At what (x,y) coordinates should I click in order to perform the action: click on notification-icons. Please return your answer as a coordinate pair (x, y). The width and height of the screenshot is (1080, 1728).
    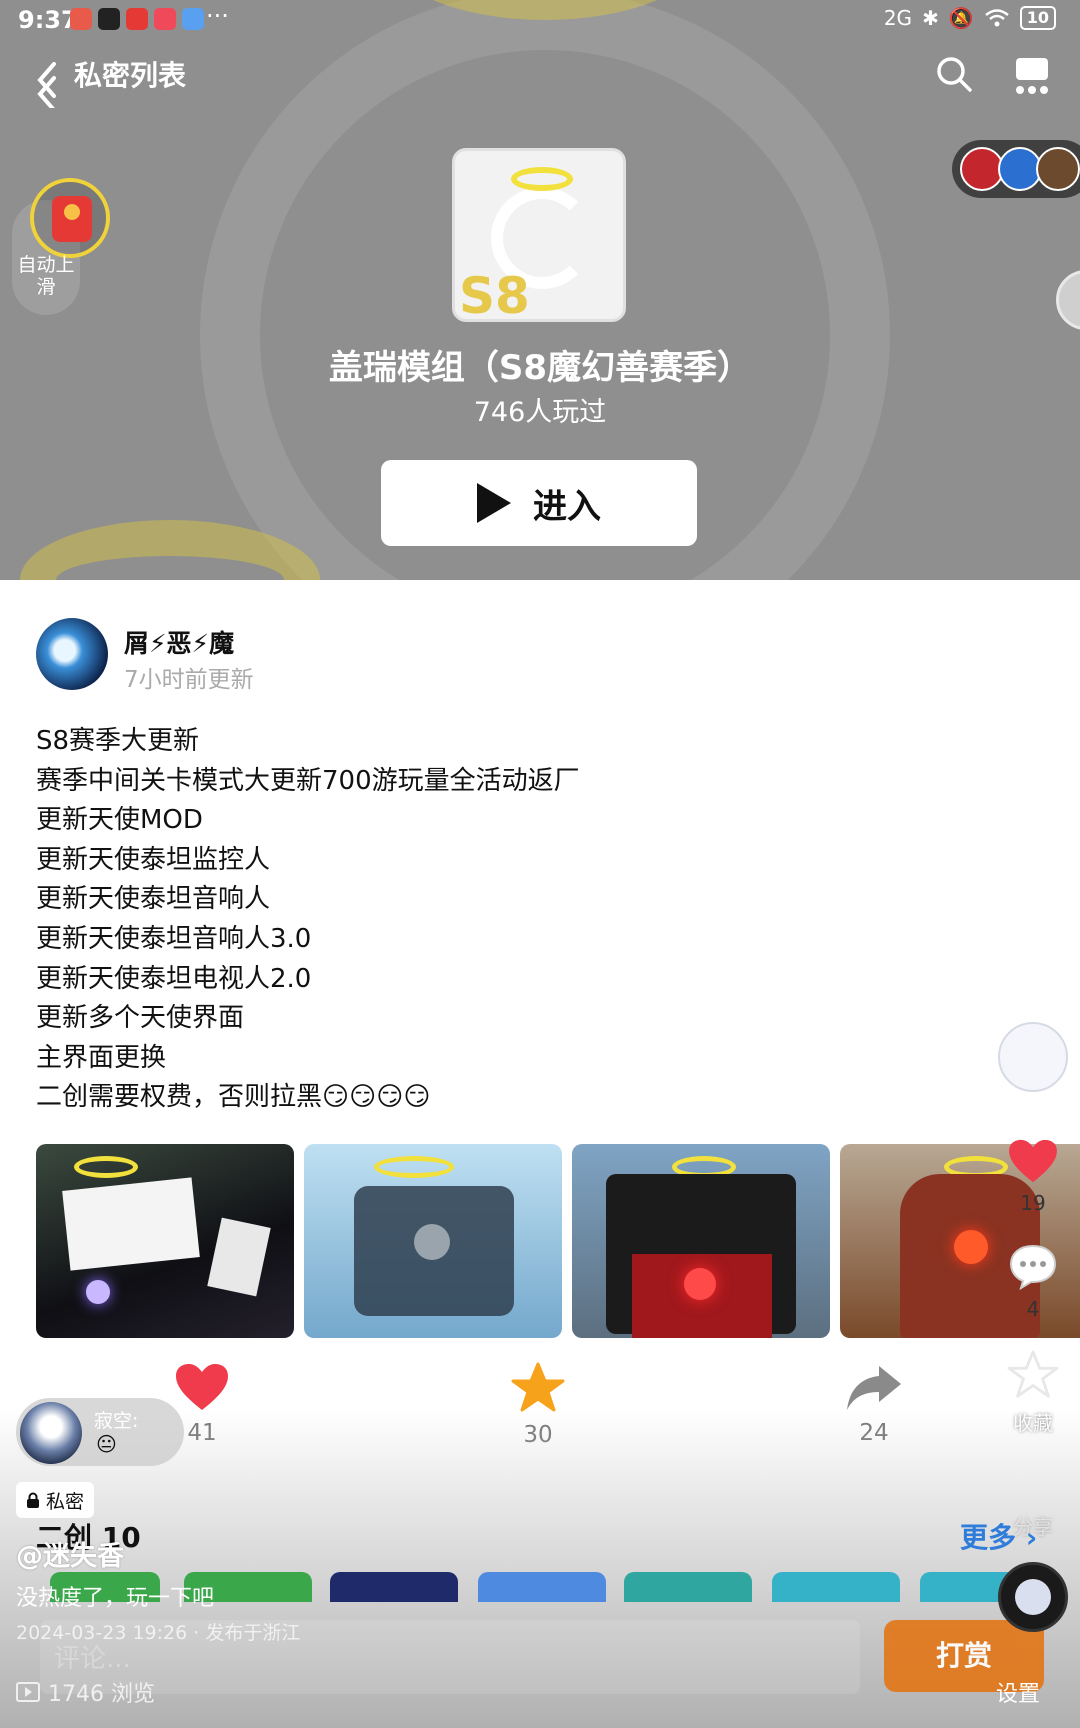
    Looking at the image, I should click on (137, 19).